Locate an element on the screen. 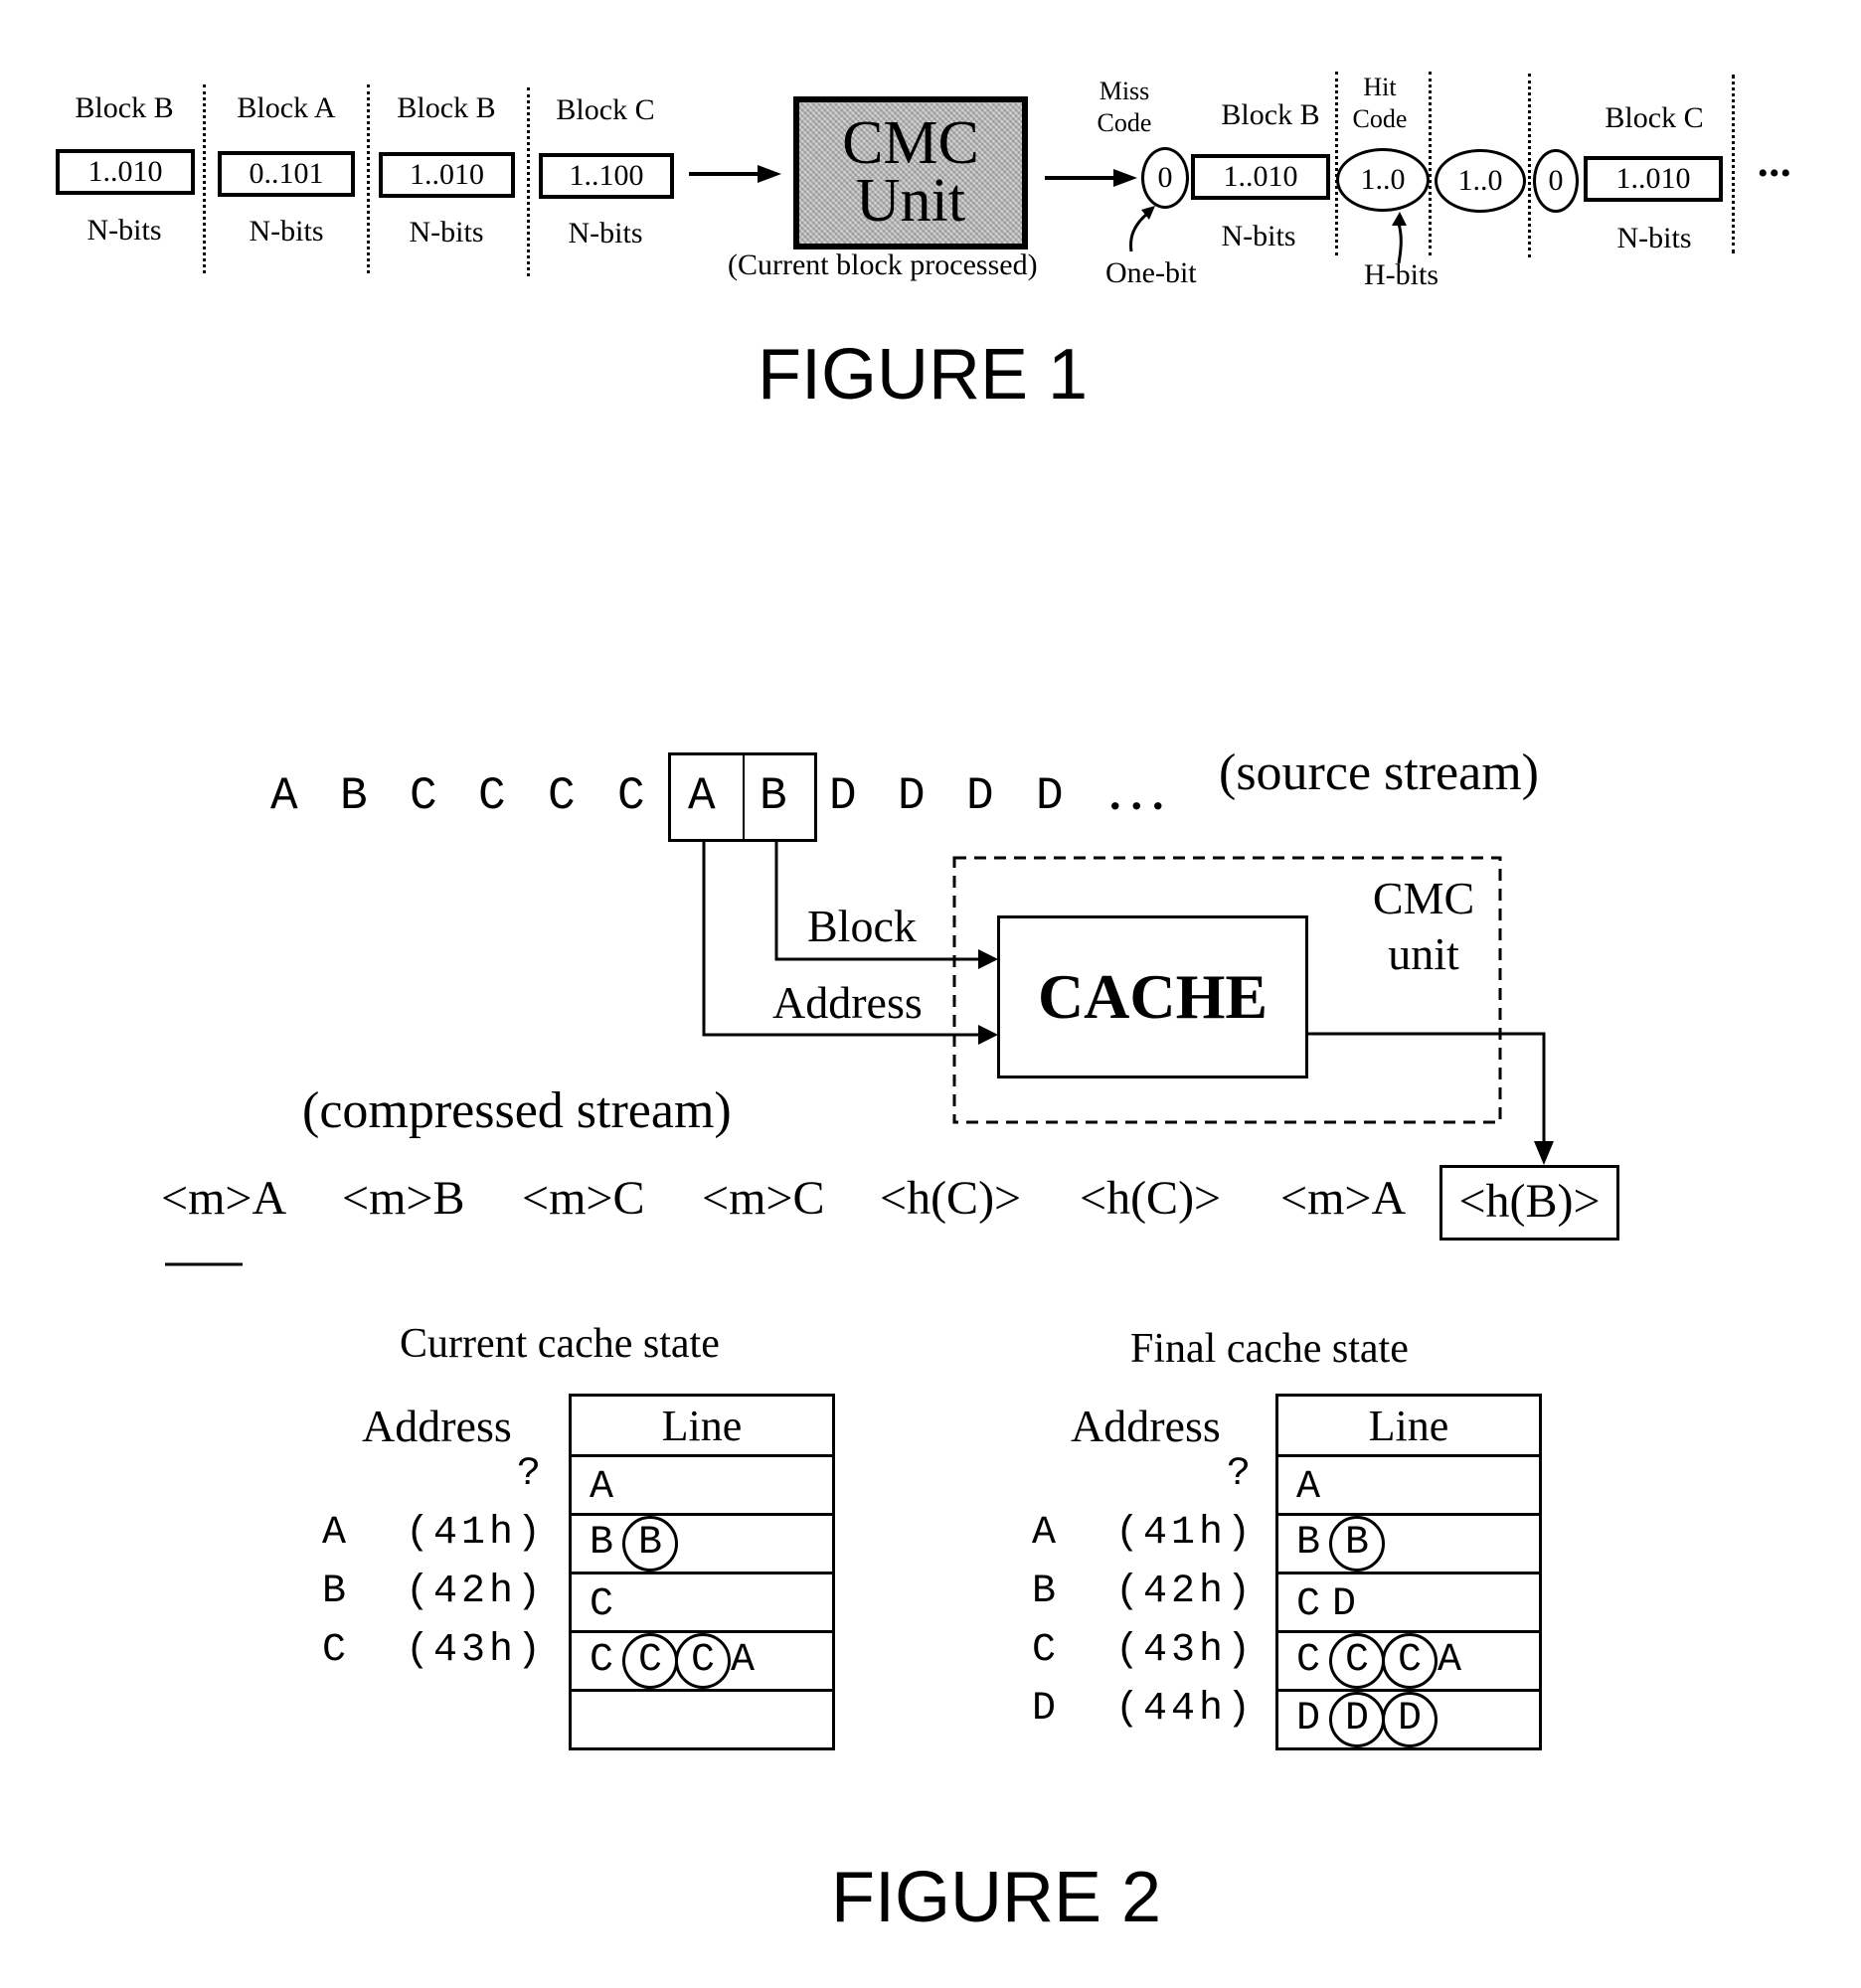  cache-line-cell: DDD is located at coordinates (1408, 1719).